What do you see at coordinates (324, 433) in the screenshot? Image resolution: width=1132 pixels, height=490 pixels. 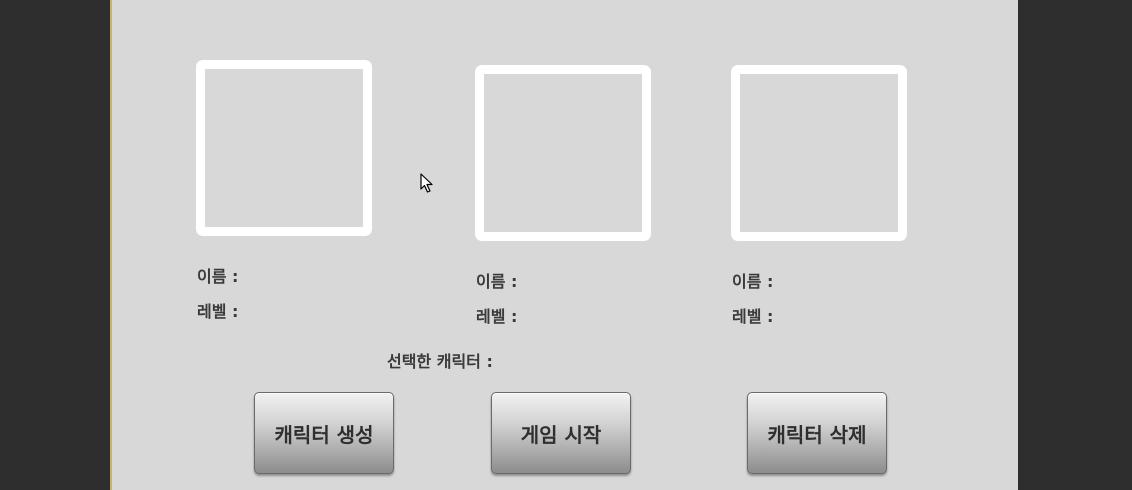 I see `create-character-button: 캐릭터 생성` at bounding box center [324, 433].